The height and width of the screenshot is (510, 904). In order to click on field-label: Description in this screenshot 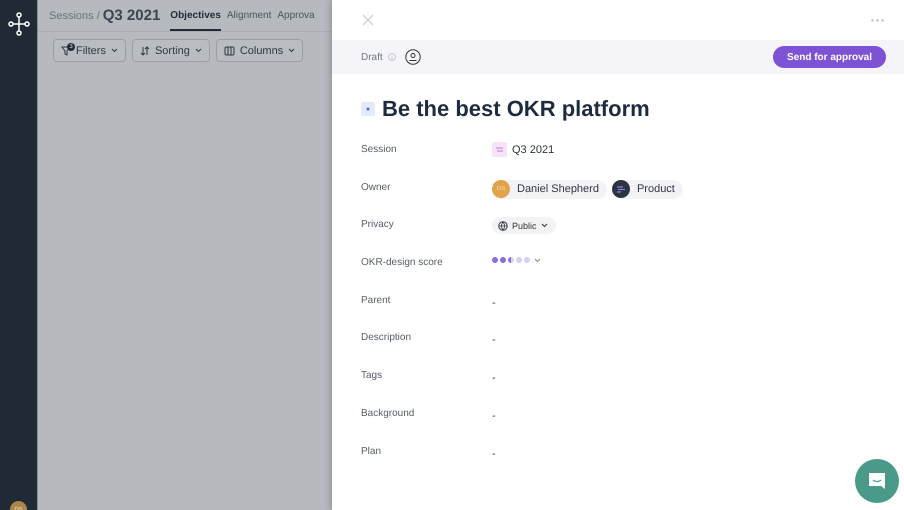, I will do `click(386, 337)`.